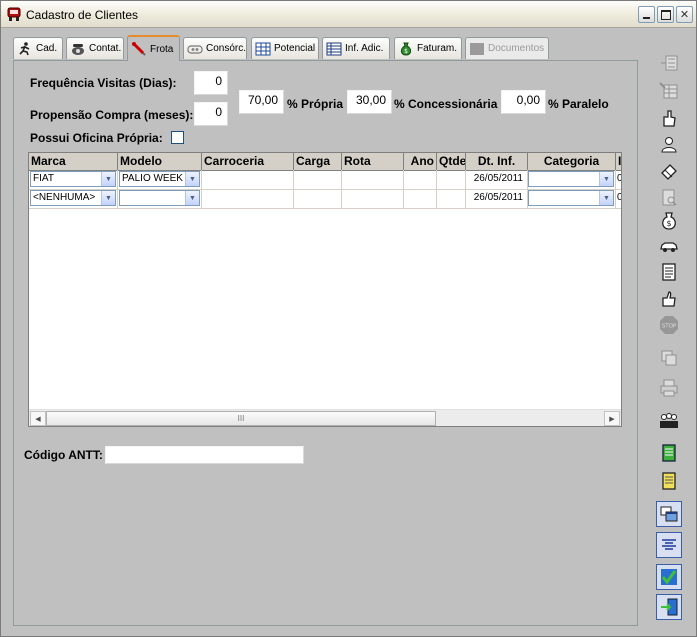 The height and width of the screenshot is (637, 697). I want to click on thumbs-up-button, so click(669, 299).